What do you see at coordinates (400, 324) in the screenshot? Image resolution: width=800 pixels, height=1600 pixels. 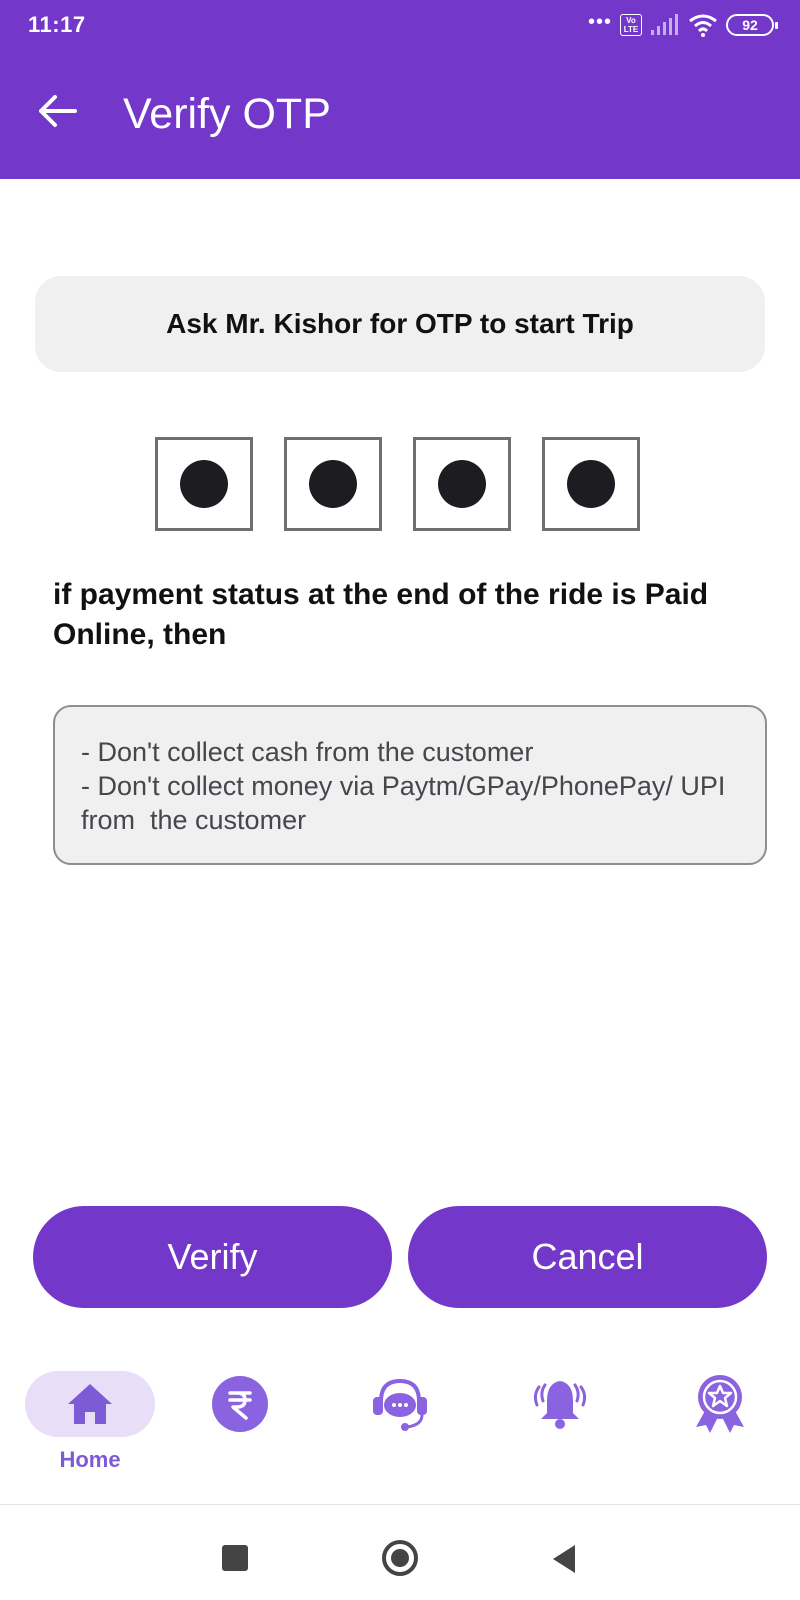 I see `otp-instruction-banner: Ask Mr. Kishor for OTP to start Trip` at bounding box center [400, 324].